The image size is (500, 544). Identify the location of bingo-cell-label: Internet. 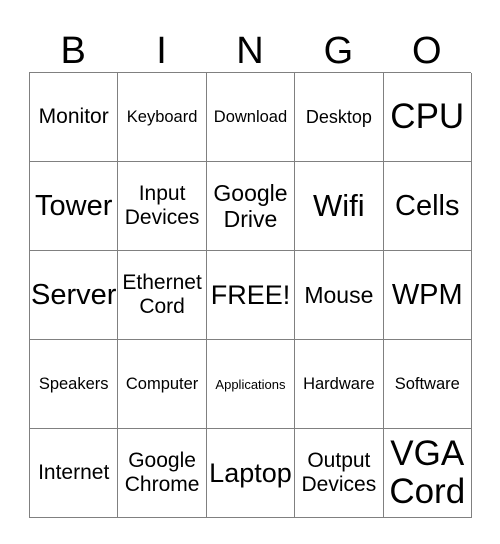
(74, 472).